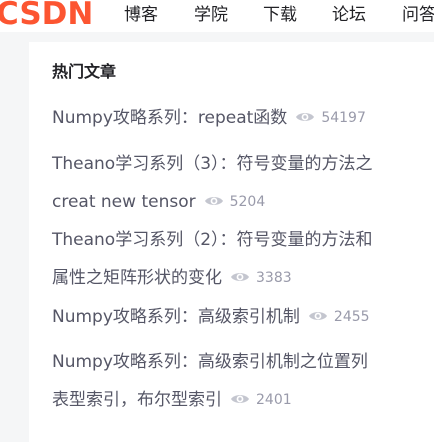  What do you see at coordinates (137, 400) in the screenshot?
I see `article-title-line: 表型索引，布尔型索引` at bounding box center [137, 400].